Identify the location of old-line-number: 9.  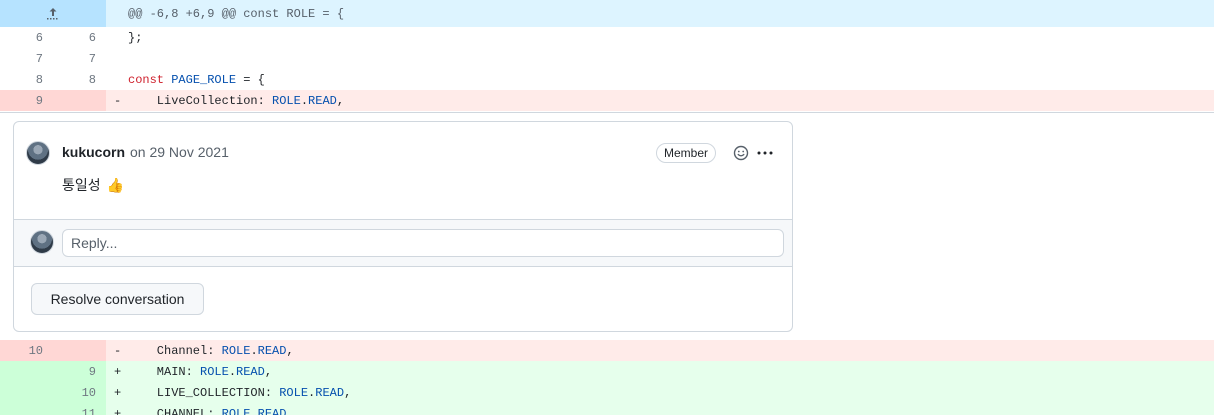
(26, 101).